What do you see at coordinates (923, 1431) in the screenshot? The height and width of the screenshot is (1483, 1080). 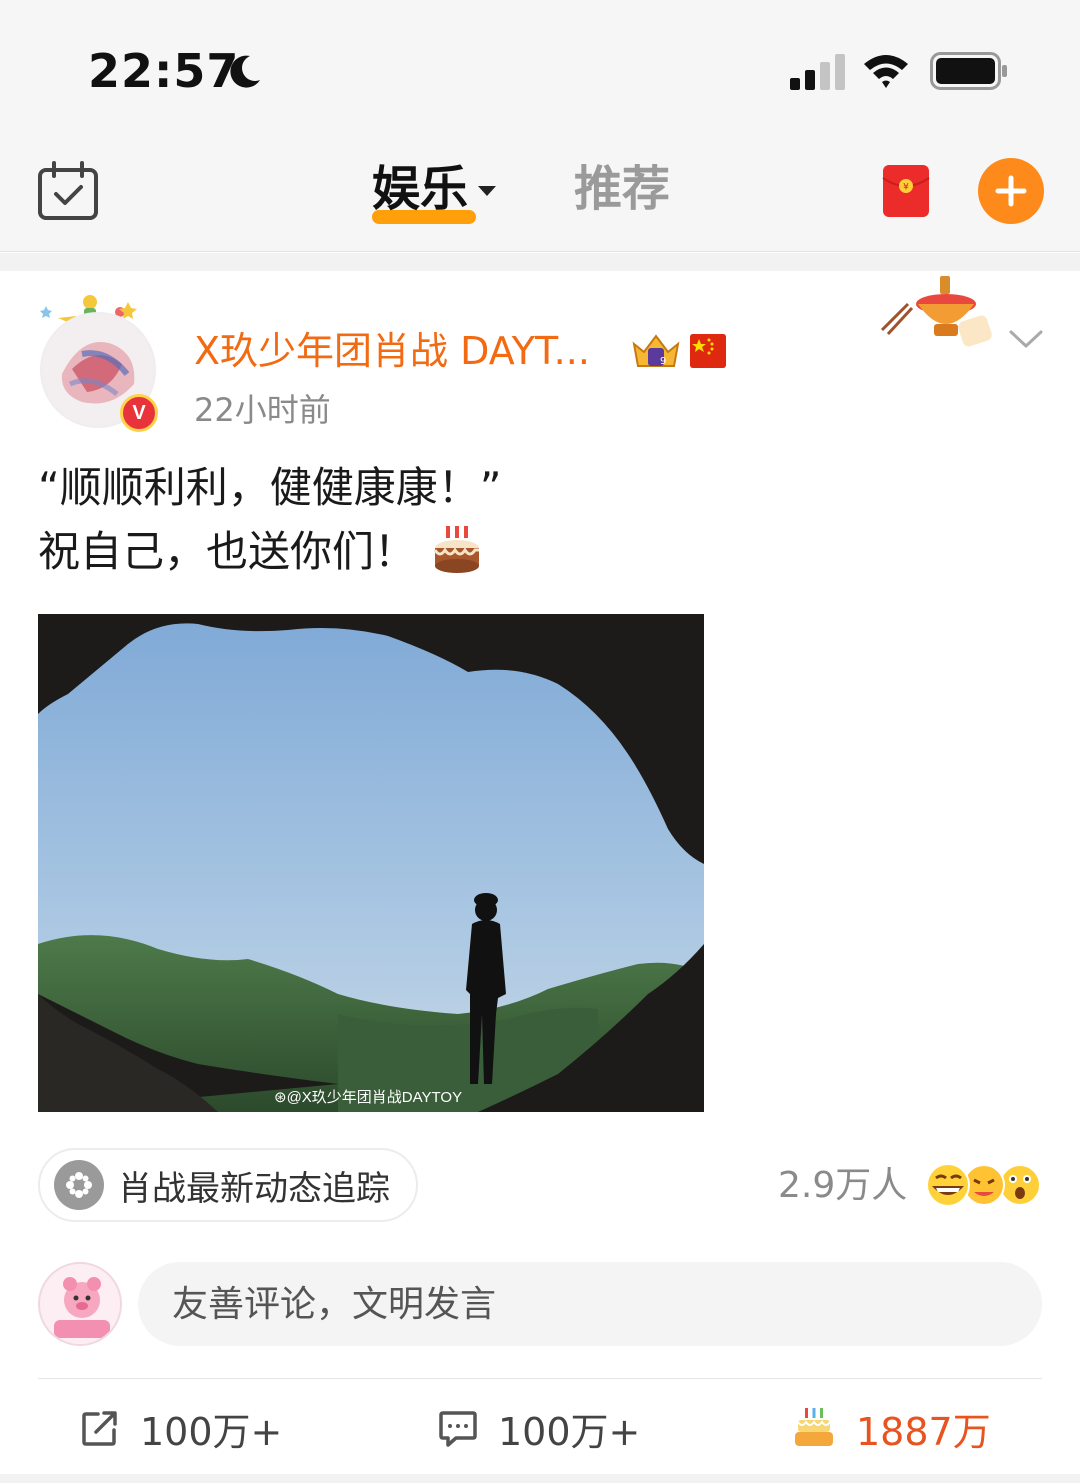 I see `like-count: 1887万` at bounding box center [923, 1431].